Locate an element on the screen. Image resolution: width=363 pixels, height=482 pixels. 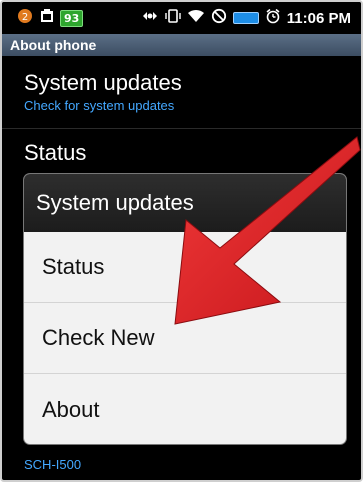
notification-badge-icon: 2 is located at coordinates (25, 18).